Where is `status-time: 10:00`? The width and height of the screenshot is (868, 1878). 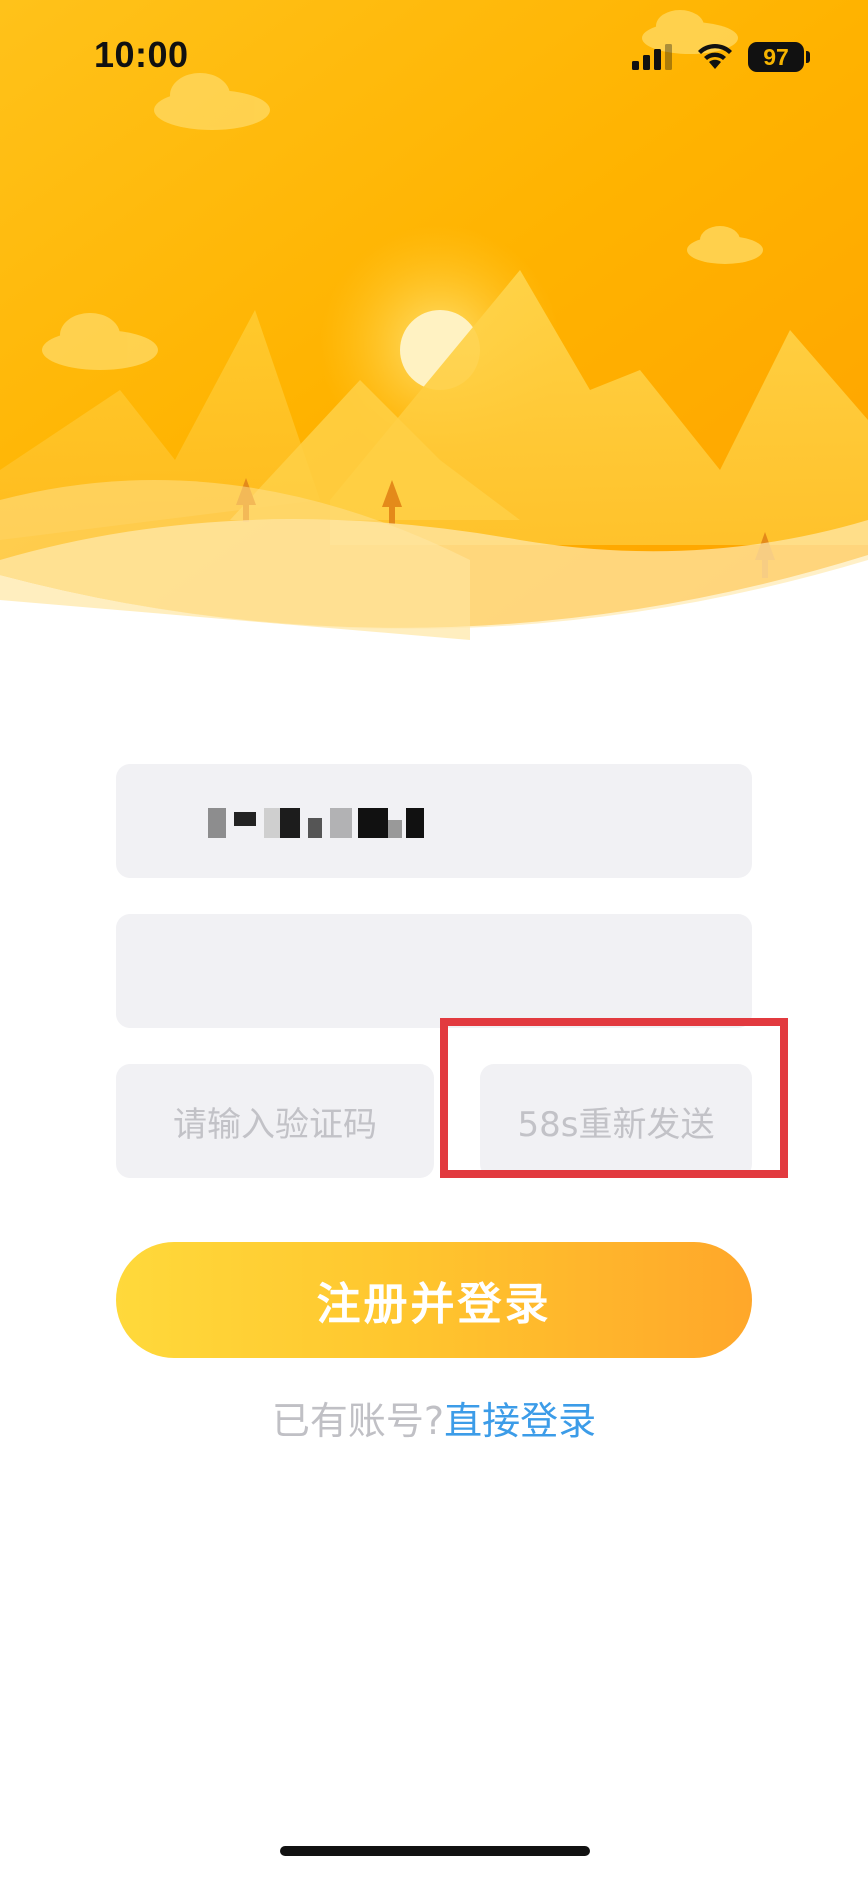 status-time: 10:00 is located at coordinates (141, 54).